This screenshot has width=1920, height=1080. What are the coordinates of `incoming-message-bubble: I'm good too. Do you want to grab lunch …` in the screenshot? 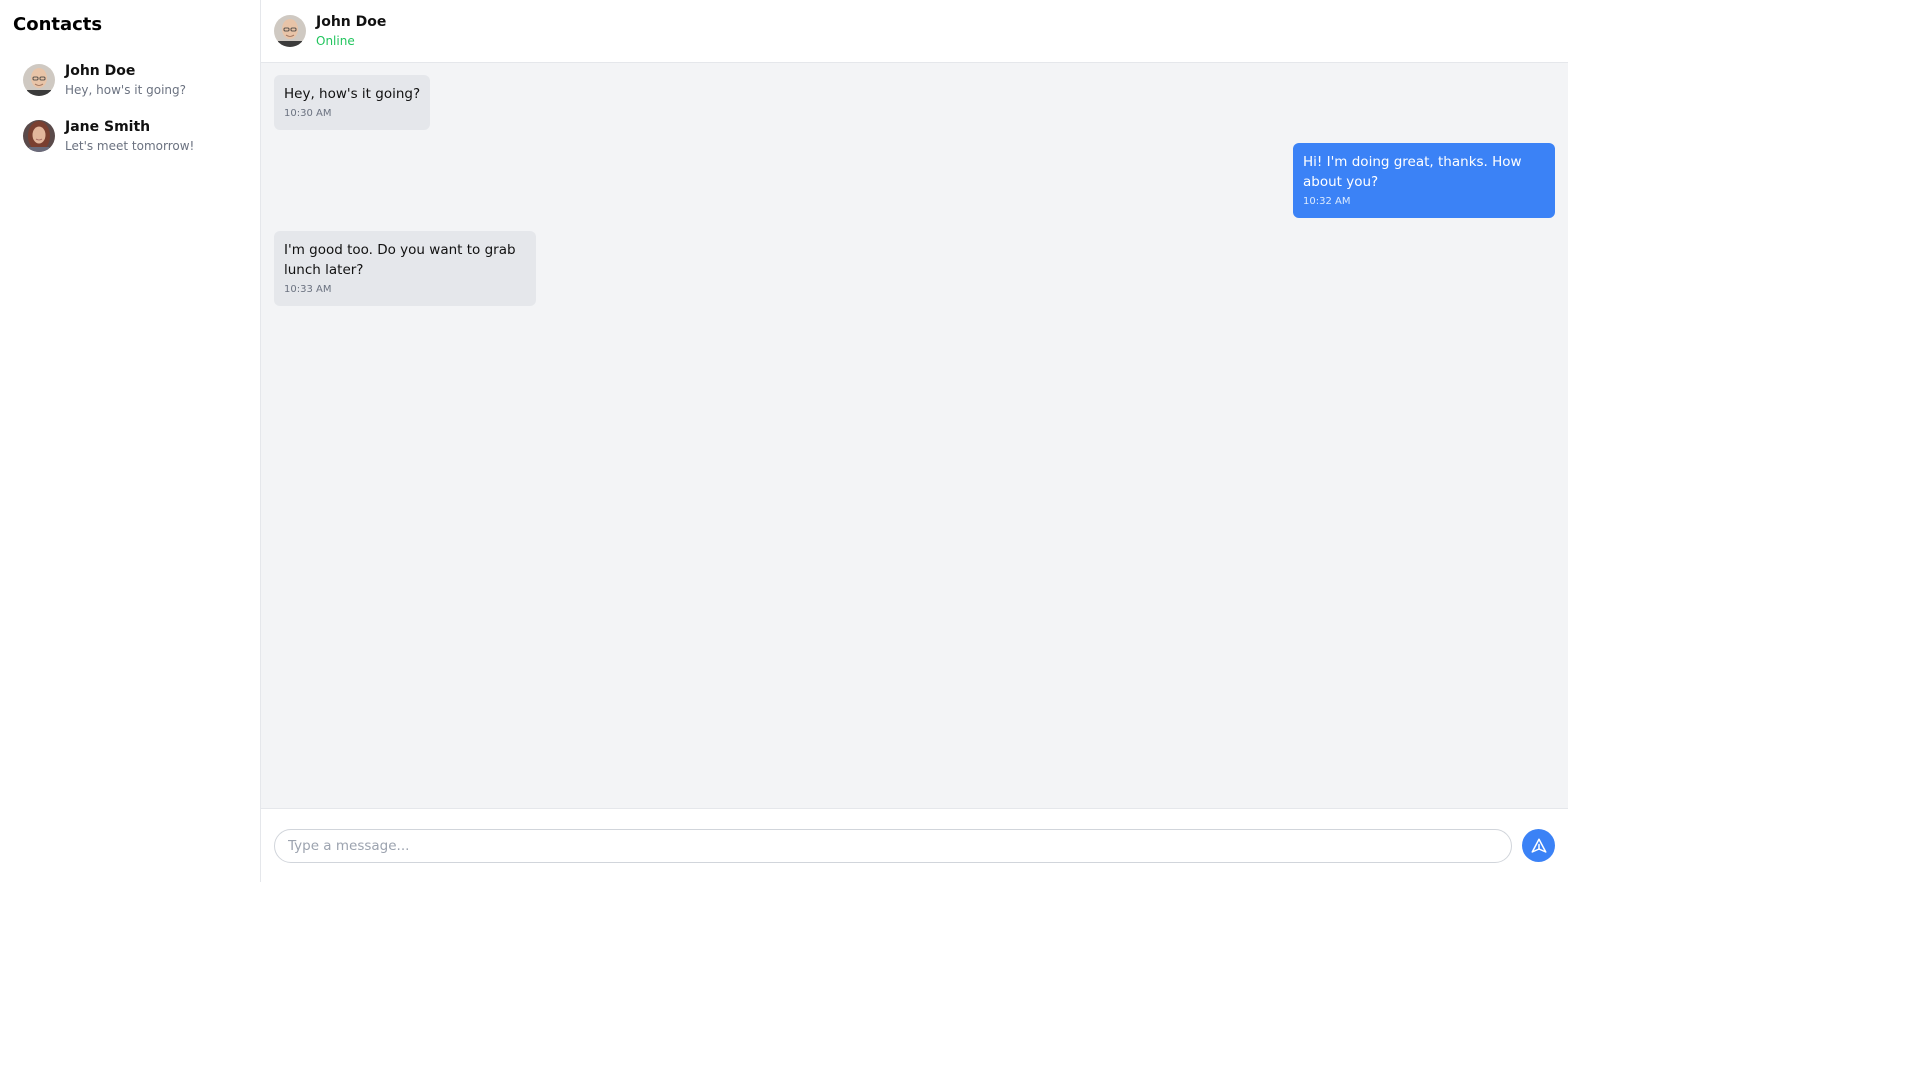 It's located at (405, 268).